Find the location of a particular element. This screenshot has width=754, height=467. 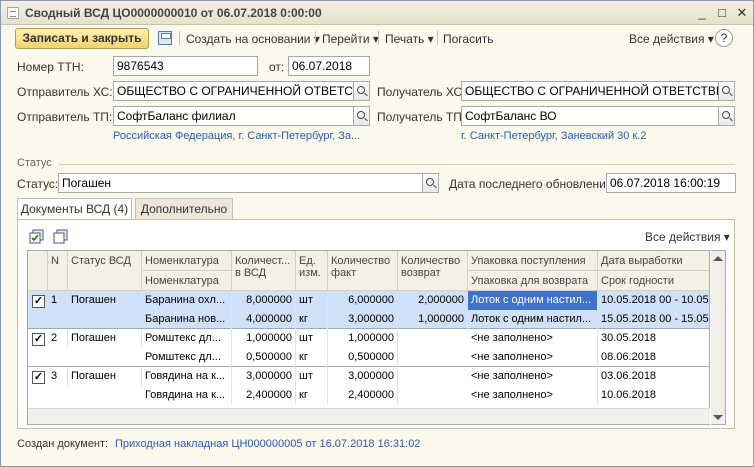

status-label: Статус: is located at coordinates (38, 184).